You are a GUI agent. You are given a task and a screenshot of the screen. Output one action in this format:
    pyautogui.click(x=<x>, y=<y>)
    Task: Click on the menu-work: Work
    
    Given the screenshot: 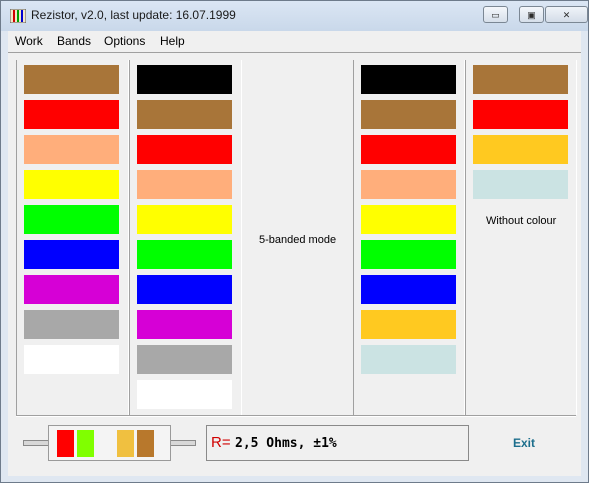 What is the action you would take?
    pyautogui.click(x=29, y=41)
    